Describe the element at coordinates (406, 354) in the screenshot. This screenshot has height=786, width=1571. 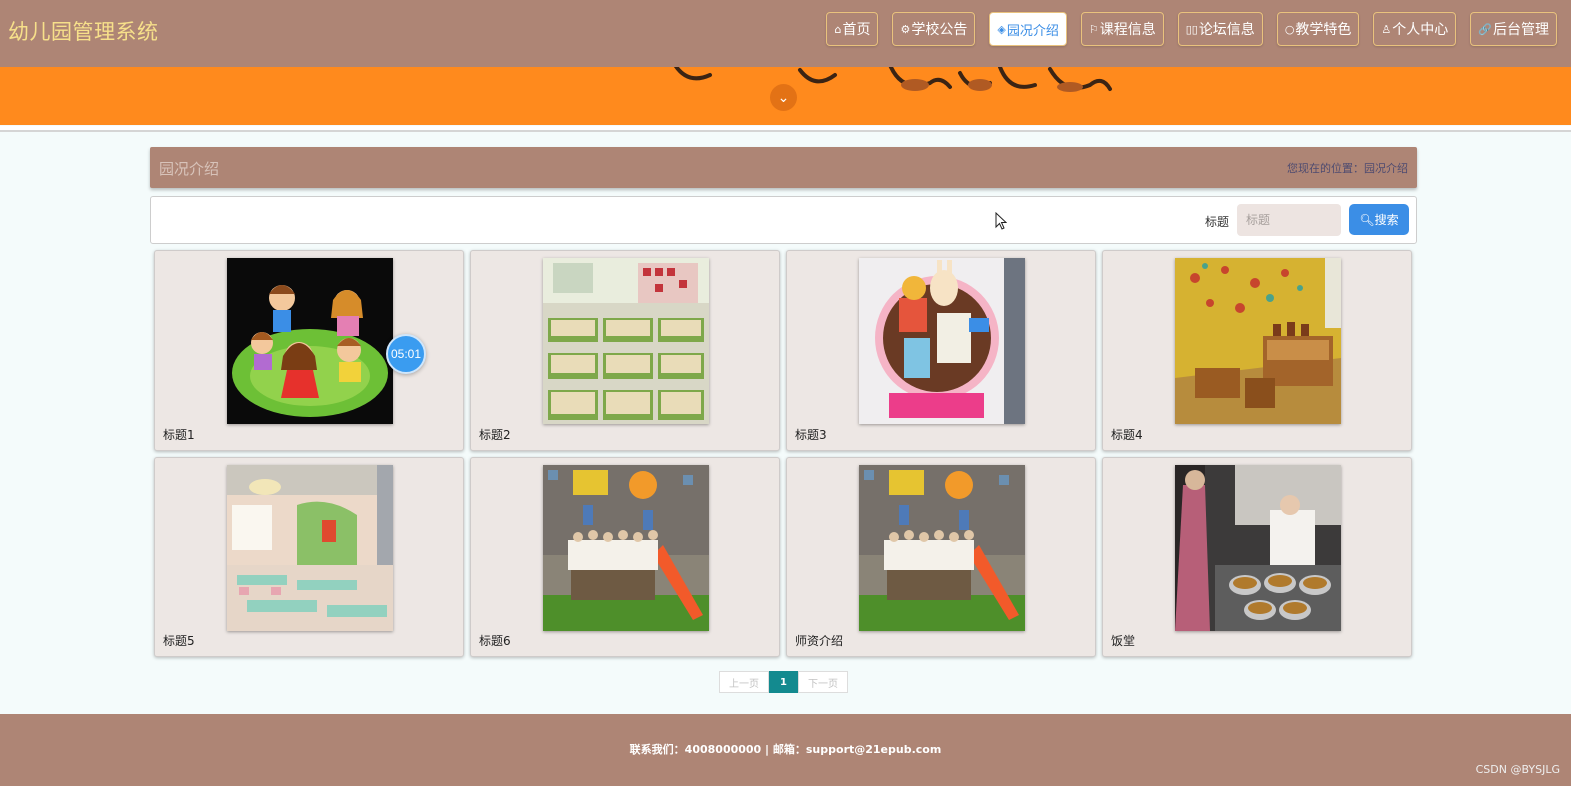
I see `timer-badge: 05:01` at that location.